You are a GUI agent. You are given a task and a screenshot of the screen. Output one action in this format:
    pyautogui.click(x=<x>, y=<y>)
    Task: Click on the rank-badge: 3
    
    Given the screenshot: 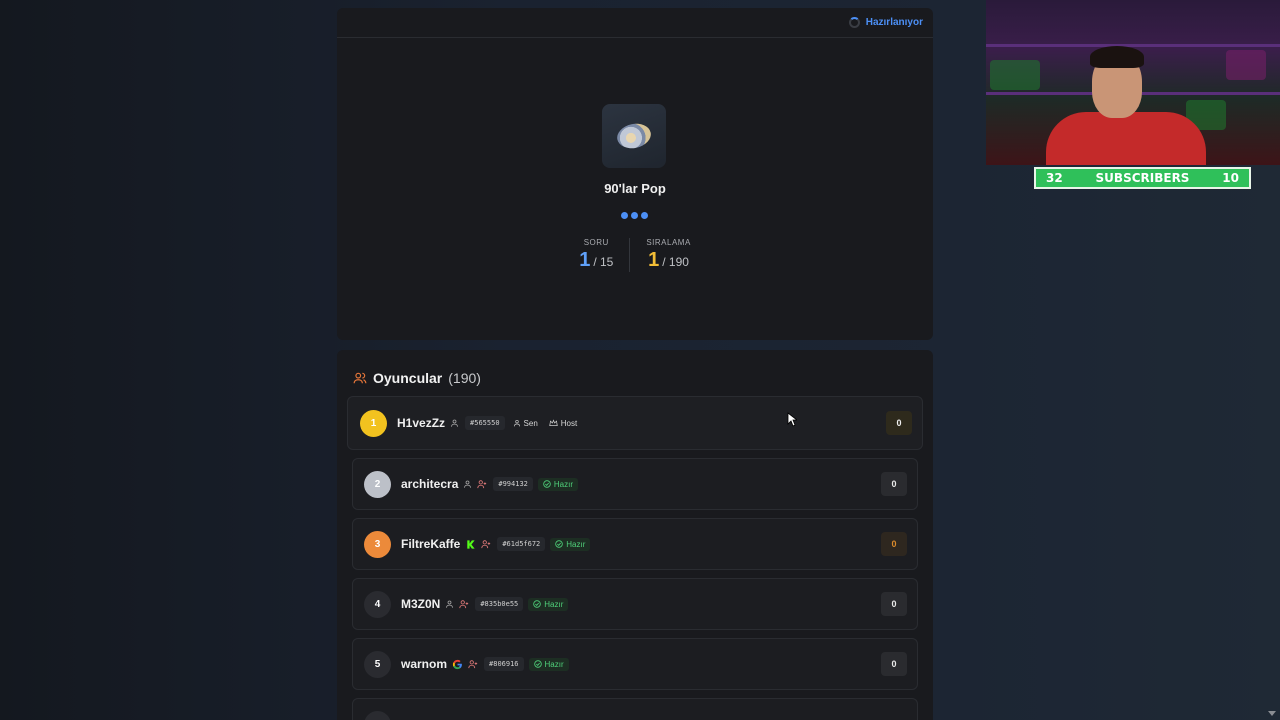 What is the action you would take?
    pyautogui.click(x=377, y=544)
    